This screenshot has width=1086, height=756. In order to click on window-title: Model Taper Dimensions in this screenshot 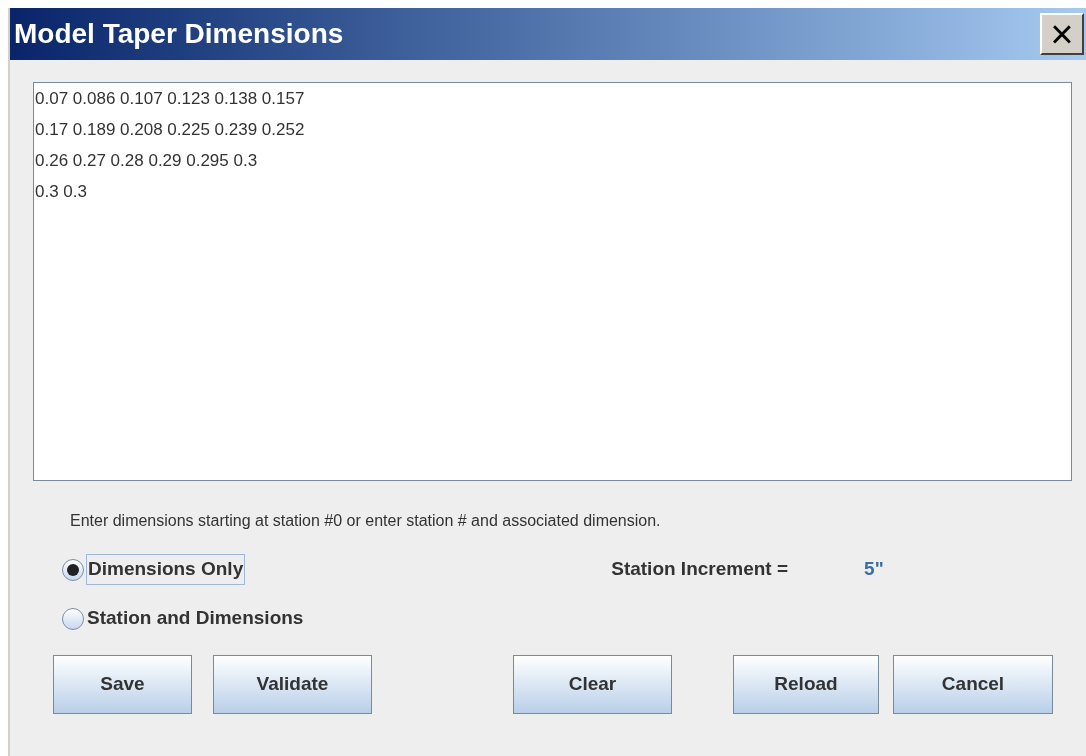, I will do `click(179, 34)`.